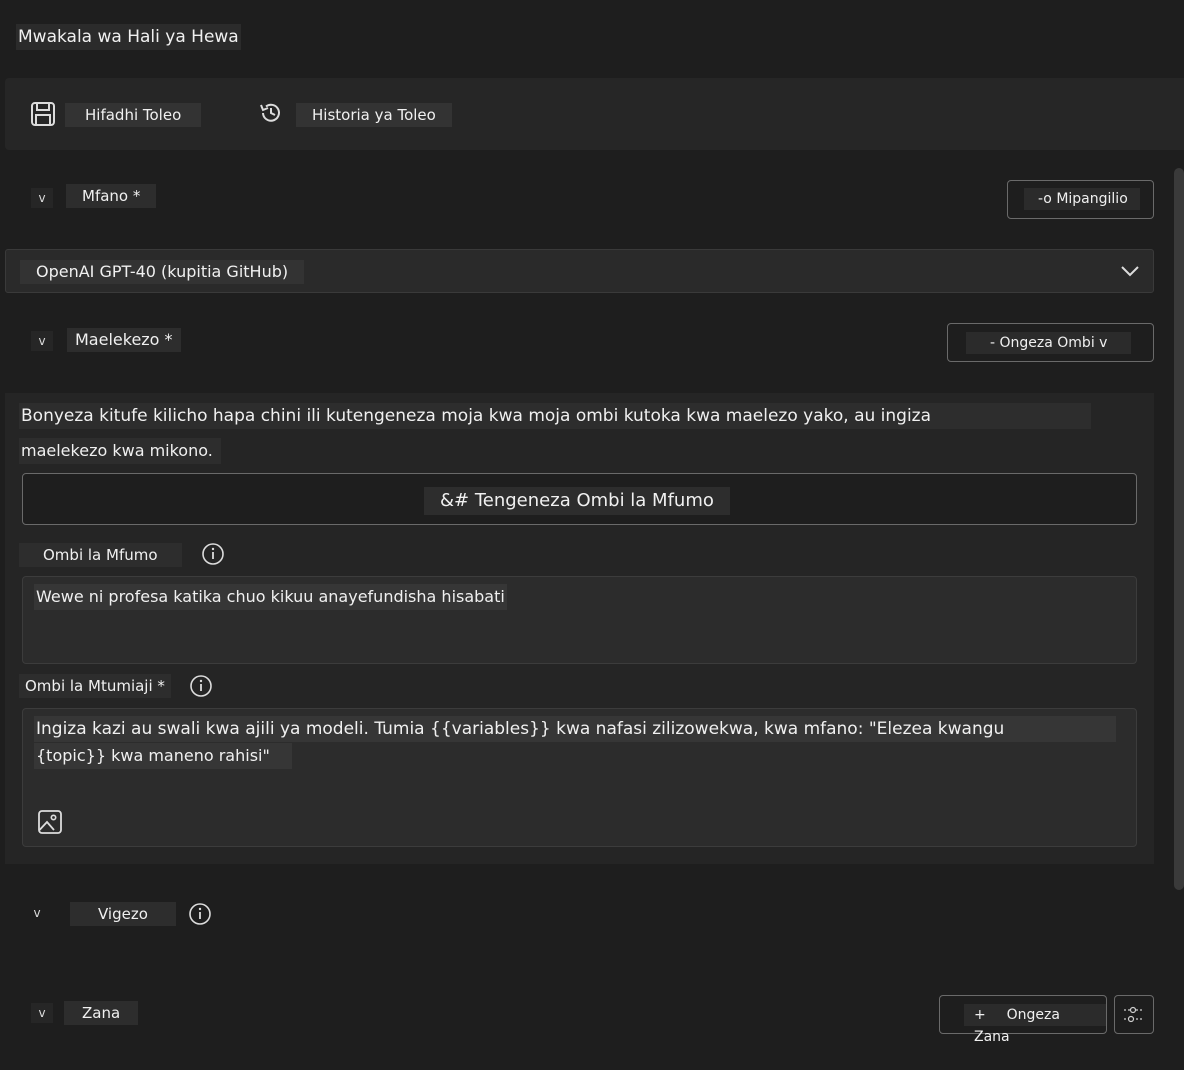 Image resolution: width=1184 pixels, height=1070 pixels. I want to click on settings-label: -o Mipangilio, so click(1083, 199).